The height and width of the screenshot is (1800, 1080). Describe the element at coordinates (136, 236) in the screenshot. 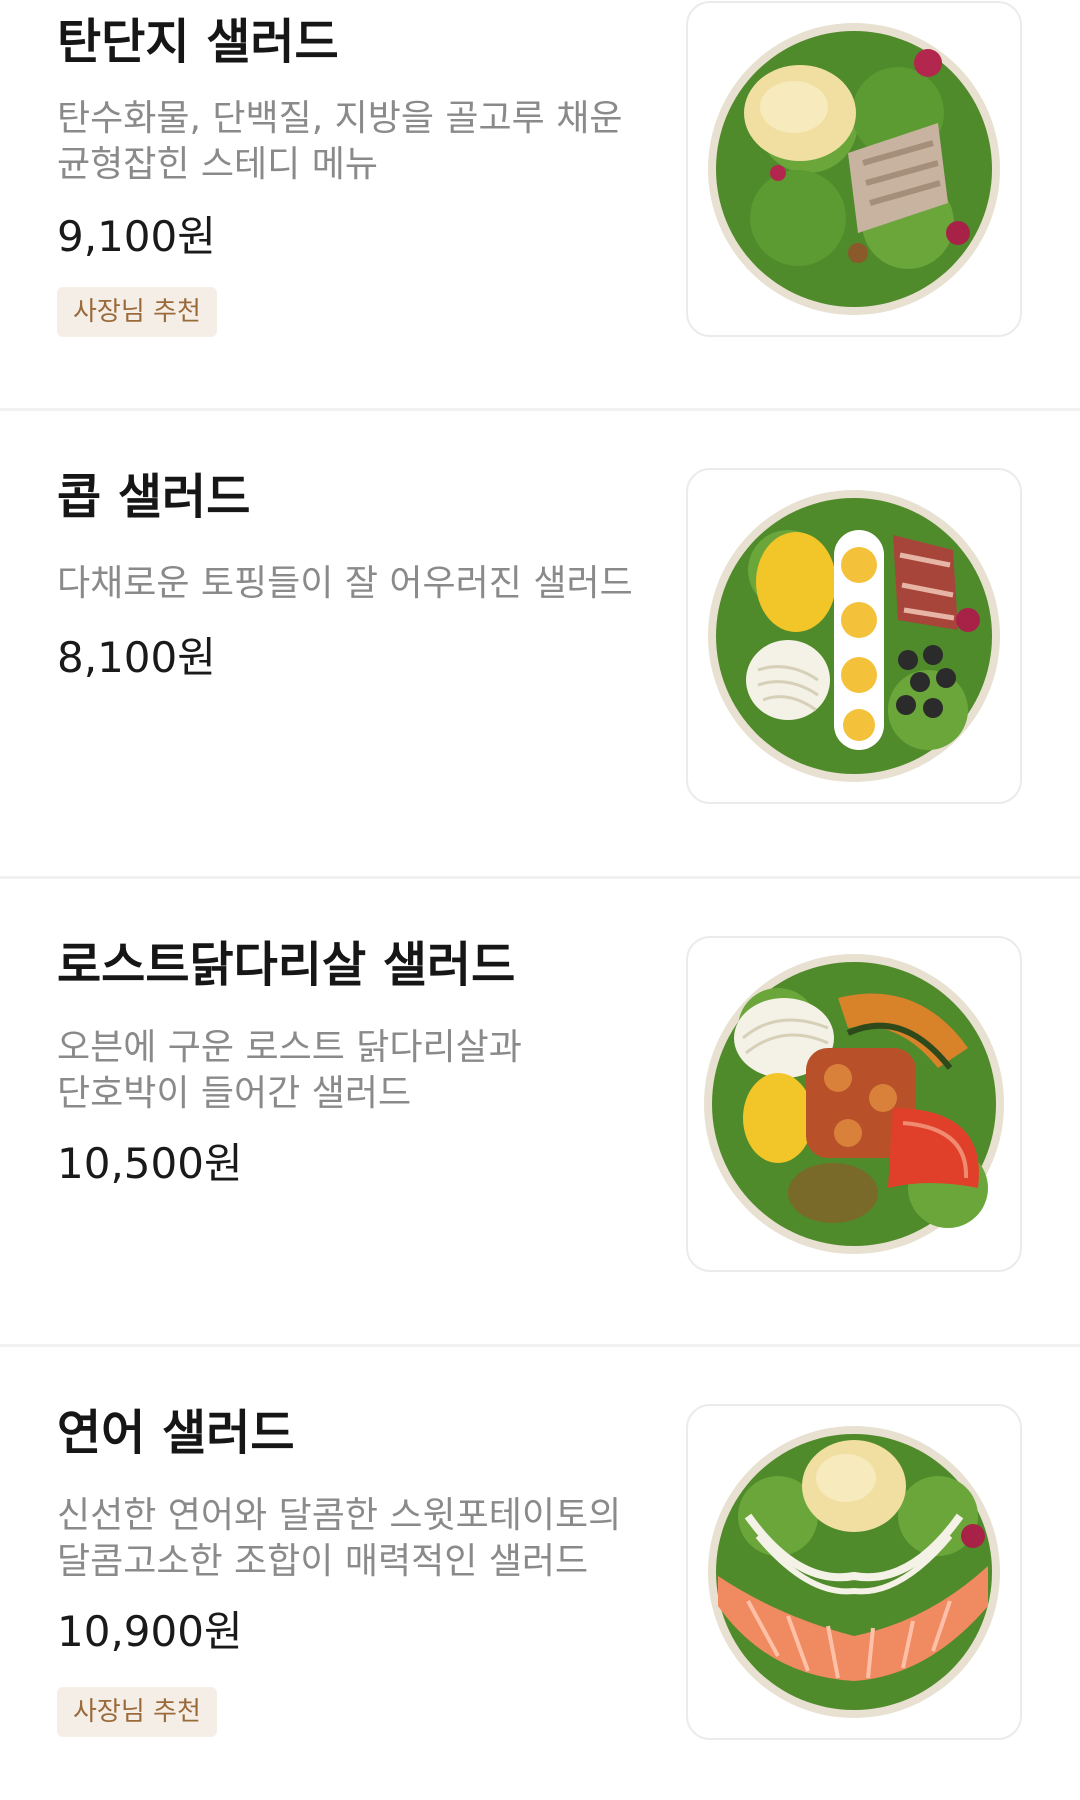

I see `menu-item-price: 9,100원` at that location.